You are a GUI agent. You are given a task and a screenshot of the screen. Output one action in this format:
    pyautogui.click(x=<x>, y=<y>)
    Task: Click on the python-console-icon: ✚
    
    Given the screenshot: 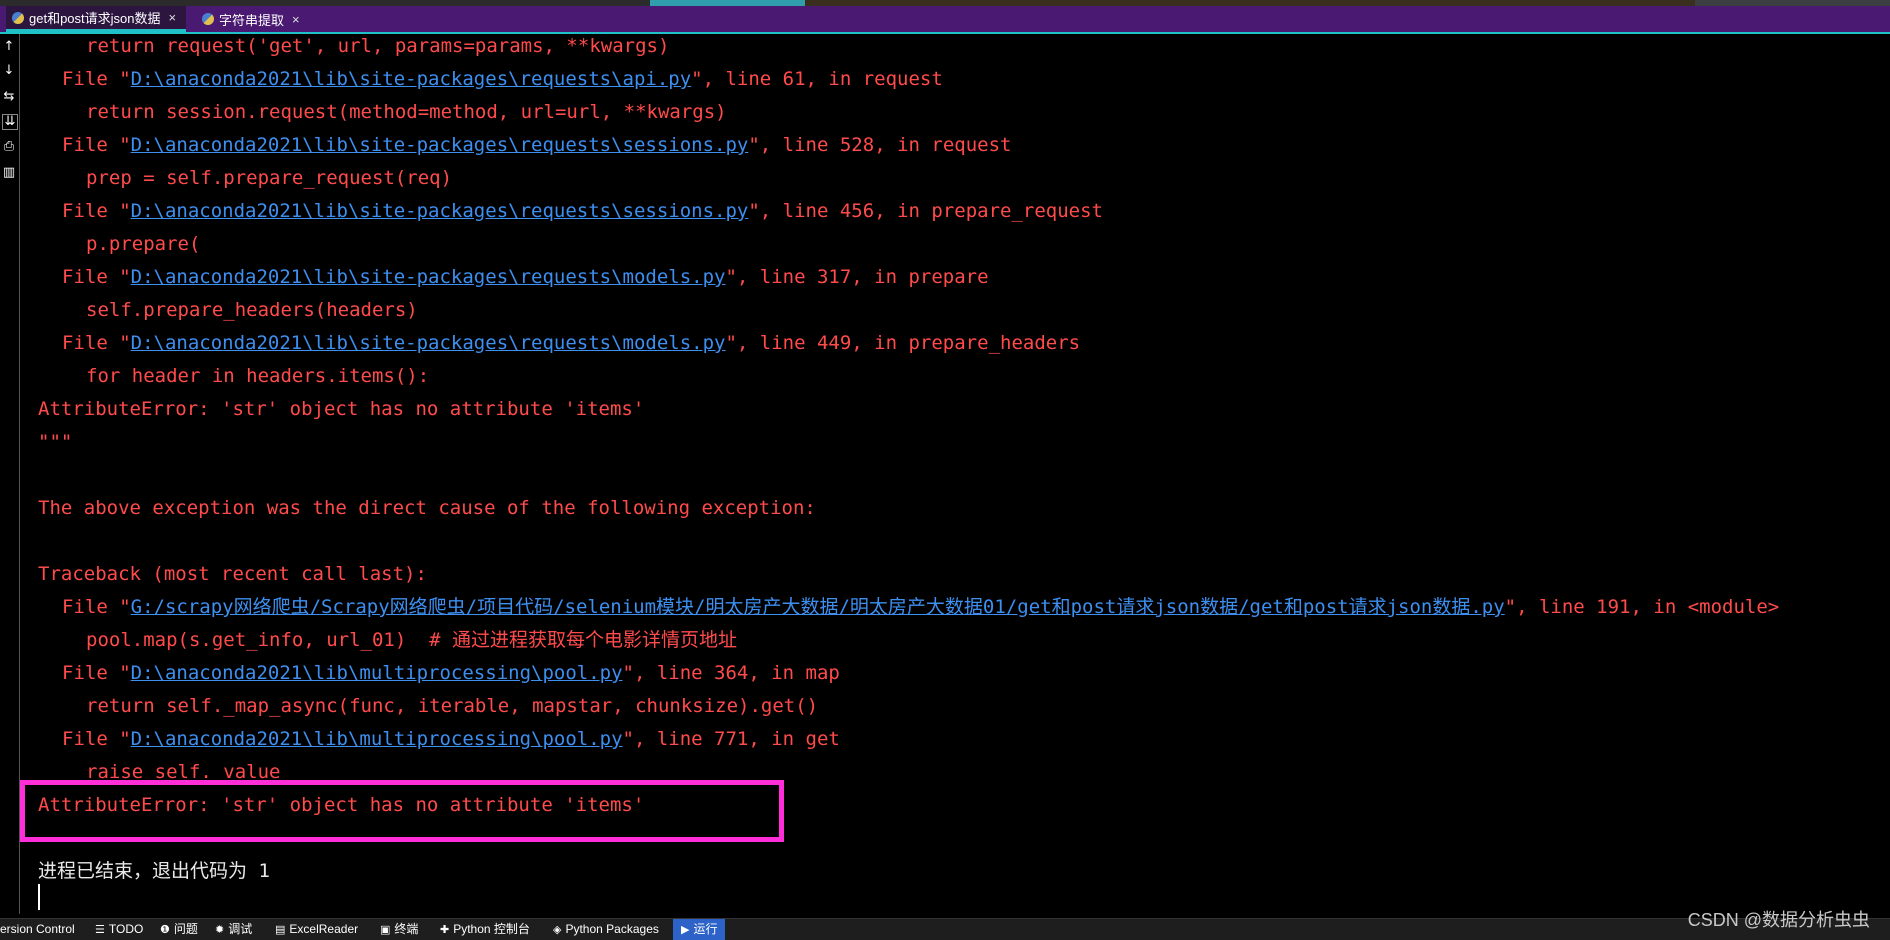 What is the action you would take?
    pyautogui.click(x=445, y=929)
    